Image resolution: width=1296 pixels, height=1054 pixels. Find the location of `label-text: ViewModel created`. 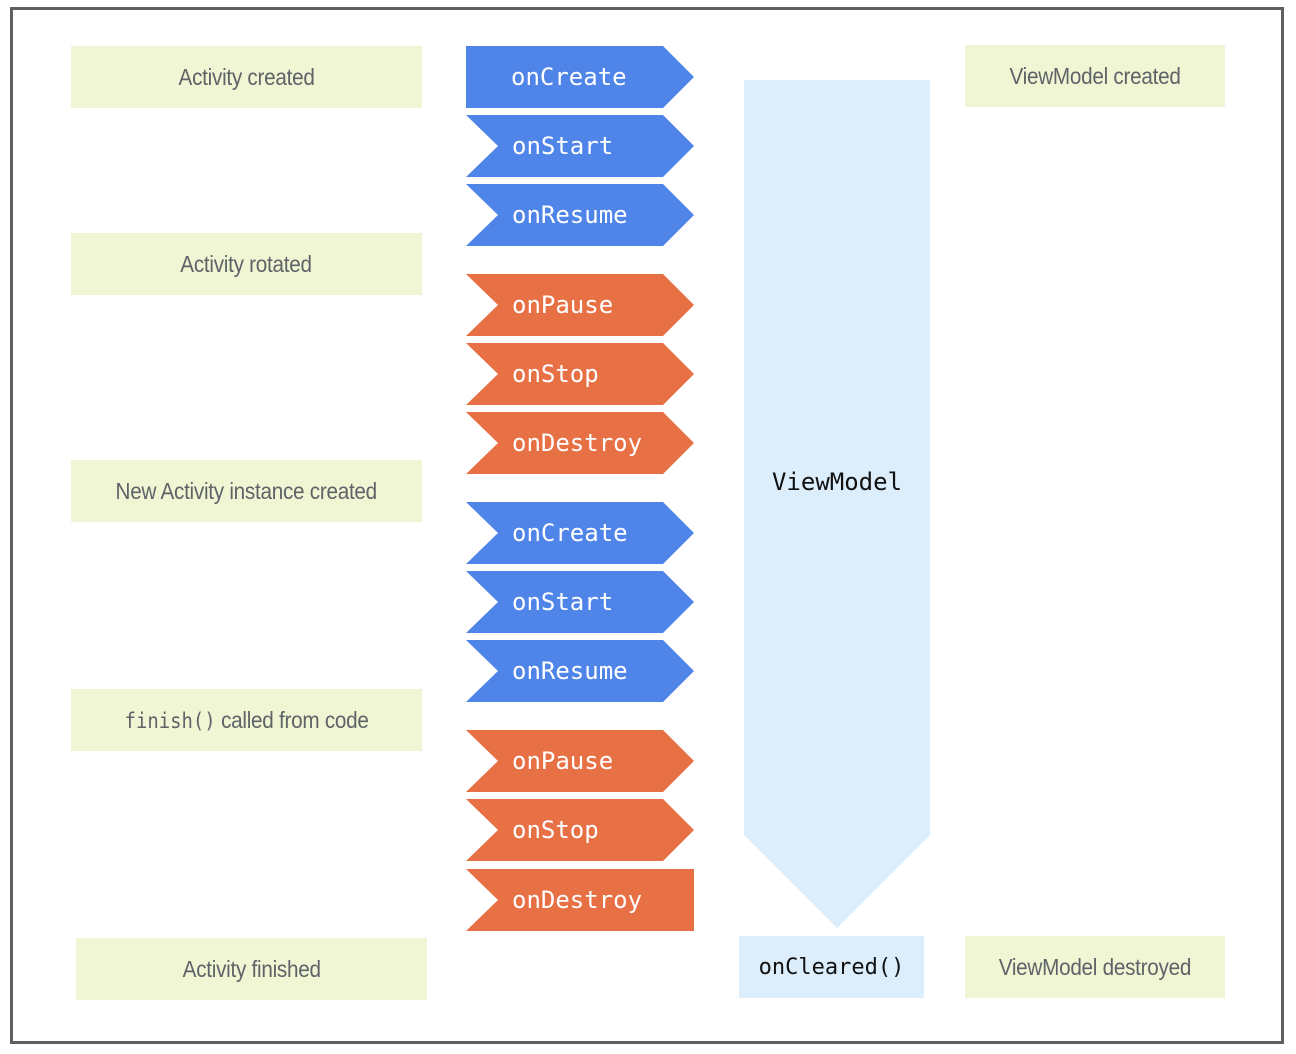

label-text: ViewModel created is located at coordinates (1095, 75).